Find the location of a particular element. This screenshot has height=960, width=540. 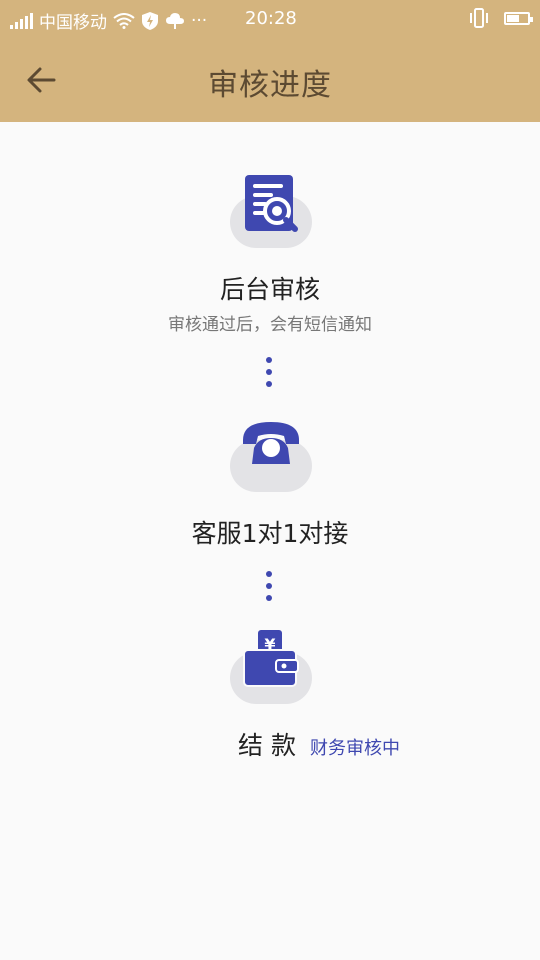

battery-icon is located at coordinates (518, 18).